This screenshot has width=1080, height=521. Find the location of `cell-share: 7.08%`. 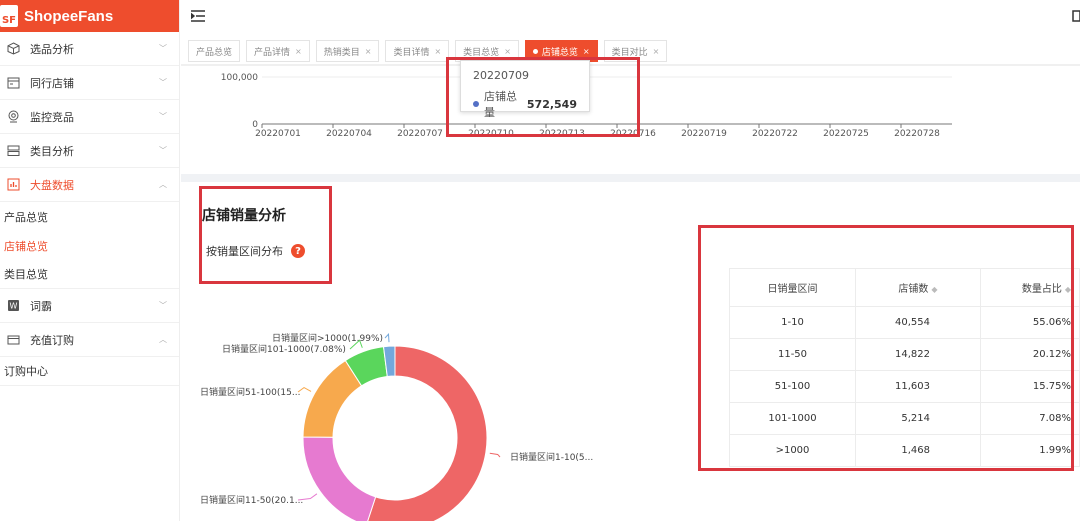

cell-share: 7.08% is located at coordinates (1030, 418).